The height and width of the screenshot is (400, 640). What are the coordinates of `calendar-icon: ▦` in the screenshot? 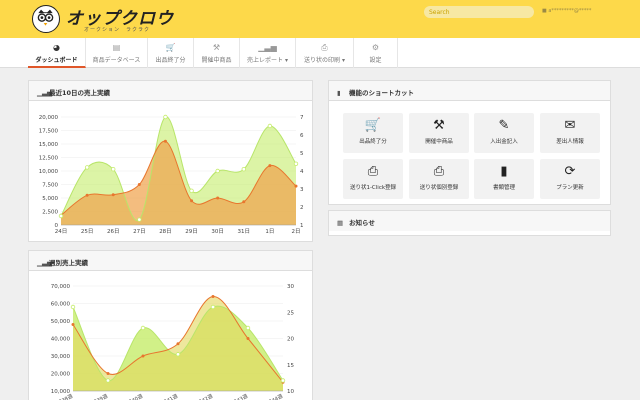 It's located at (340, 223).